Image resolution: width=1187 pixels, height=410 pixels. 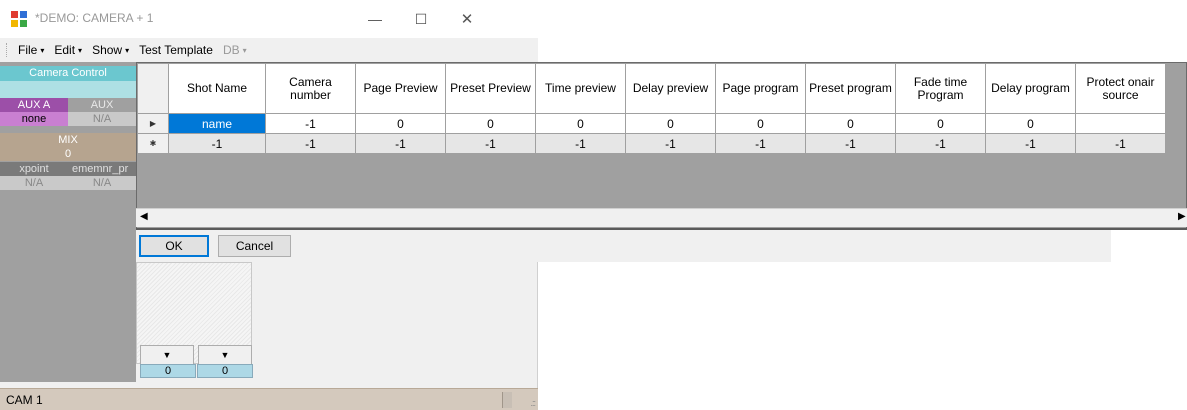 What do you see at coordinates (467, 19) in the screenshot?
I see `close-button: ✕` at bounding box center [467, 19].